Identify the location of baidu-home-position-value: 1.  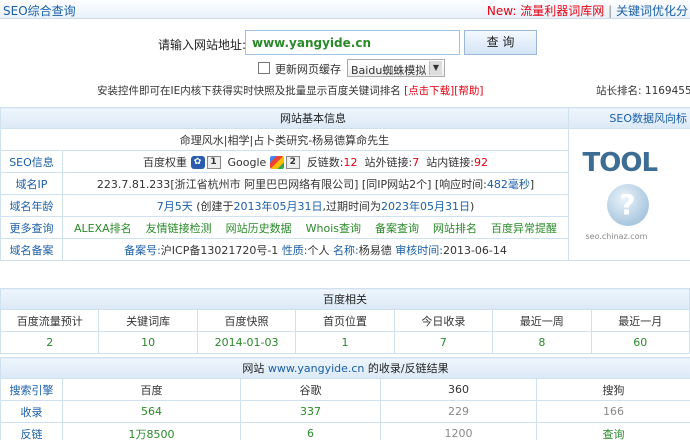
(345, 342).